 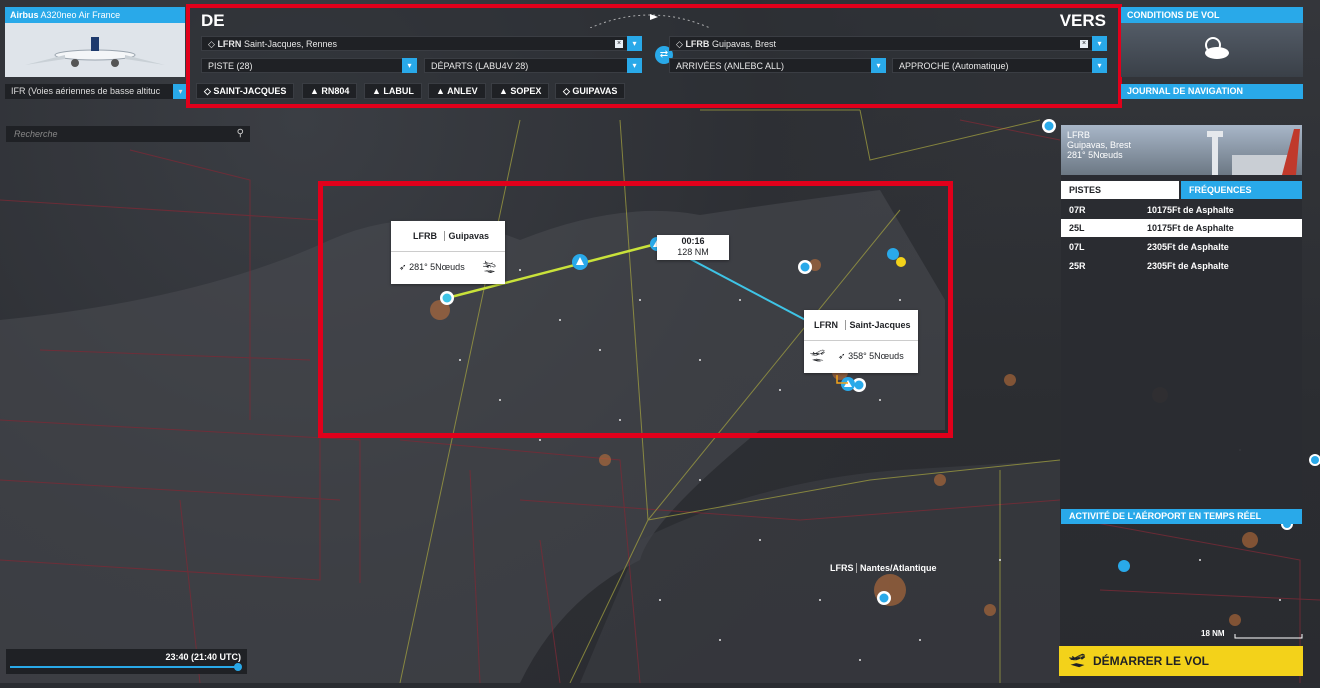 I want to click on waypoint-label: ANLEV, so click(x=462, y=91).